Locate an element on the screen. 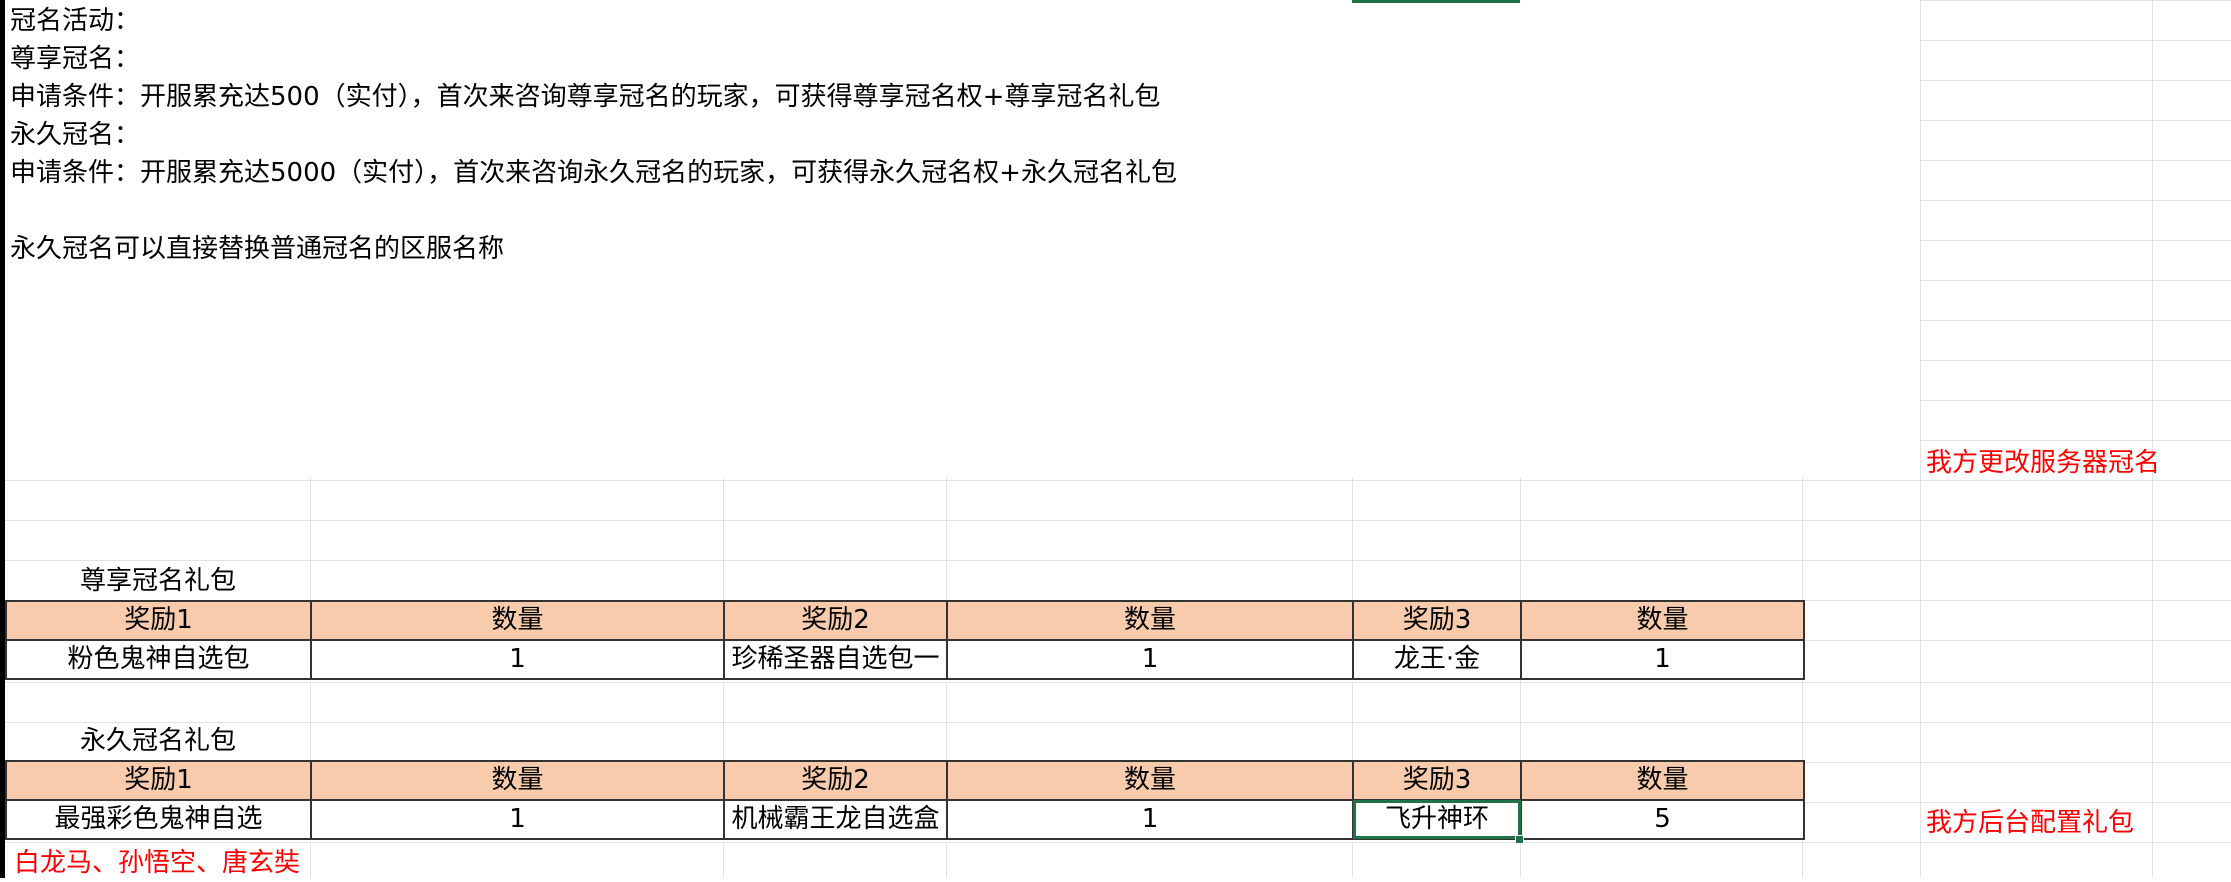  table-row: 最强彩色鬼神自选 1 机械霸王龙自选盒 1 飞升神环 5 is located at coordinates (905, 819).